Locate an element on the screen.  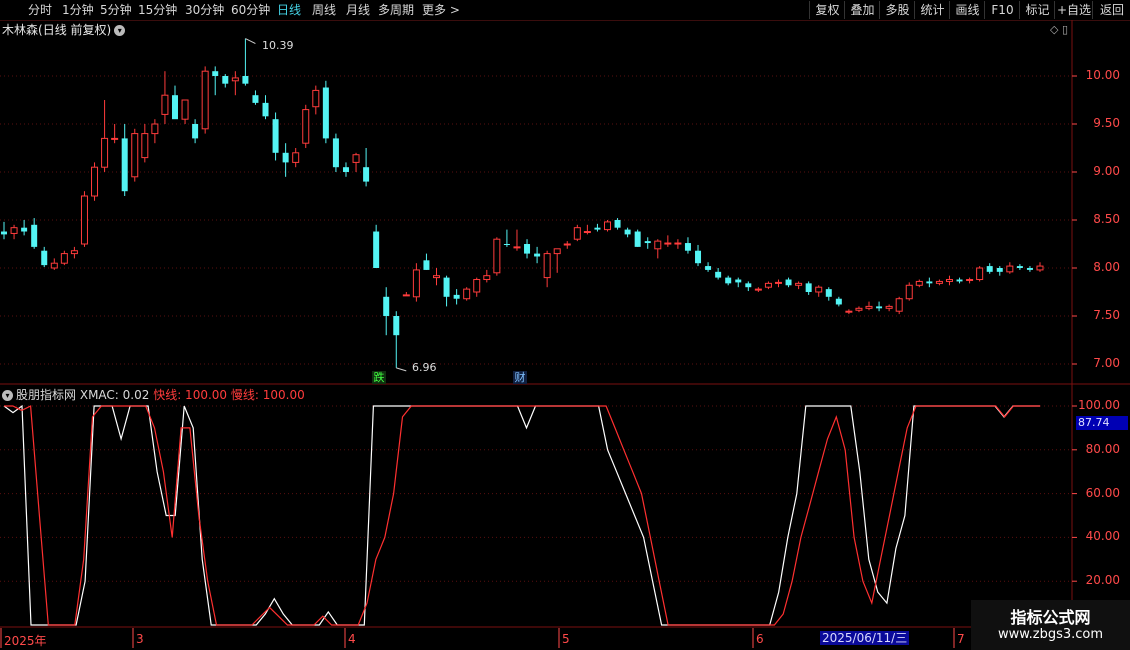
indicator-tick-label: 100.00 is located at coordinates (1099, 405).